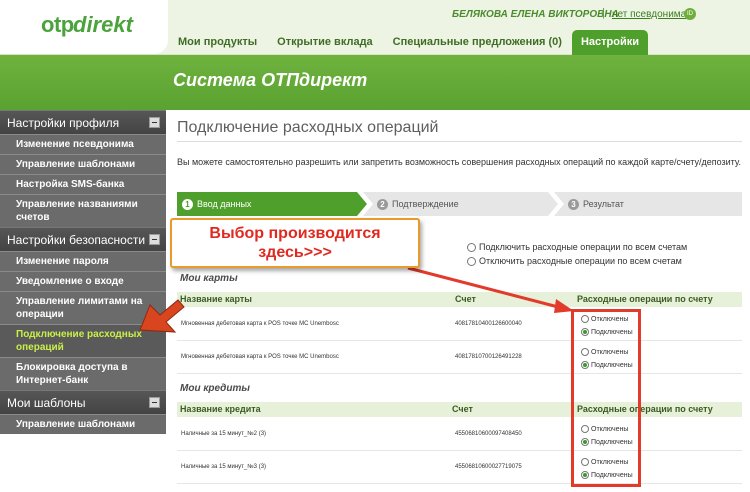  I want to click on sidebar-item-manage-templates: Управление шаблонами, so click(83, 164).